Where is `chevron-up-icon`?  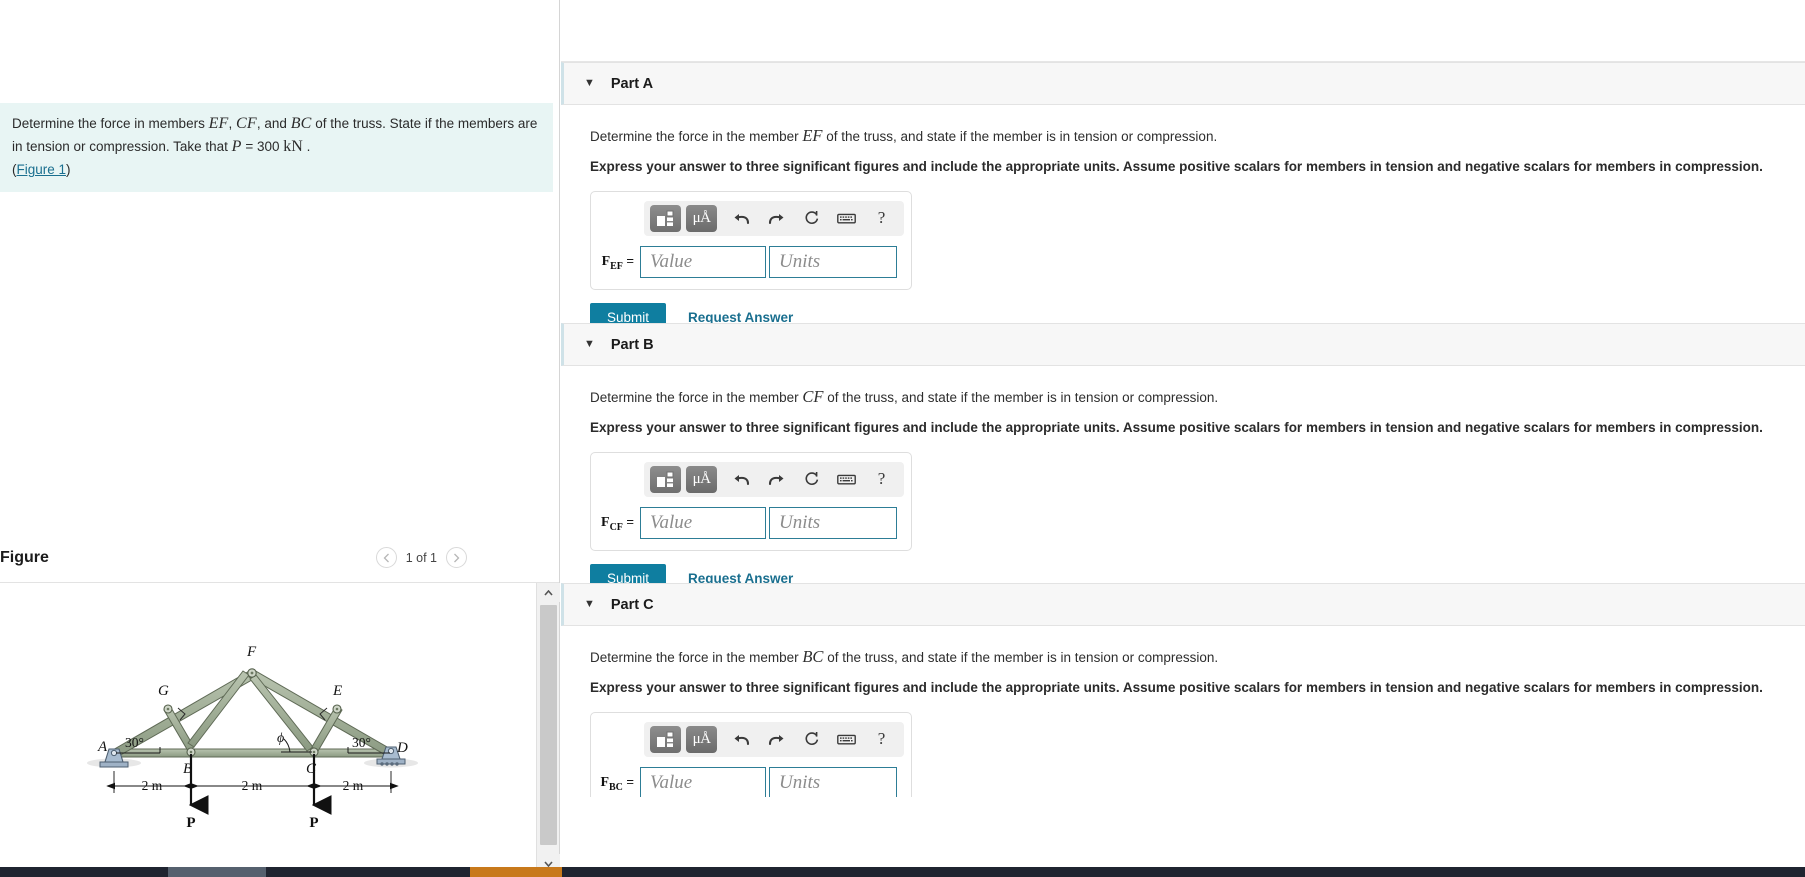
chevron-up-icon is located at coordinates (548, 592).